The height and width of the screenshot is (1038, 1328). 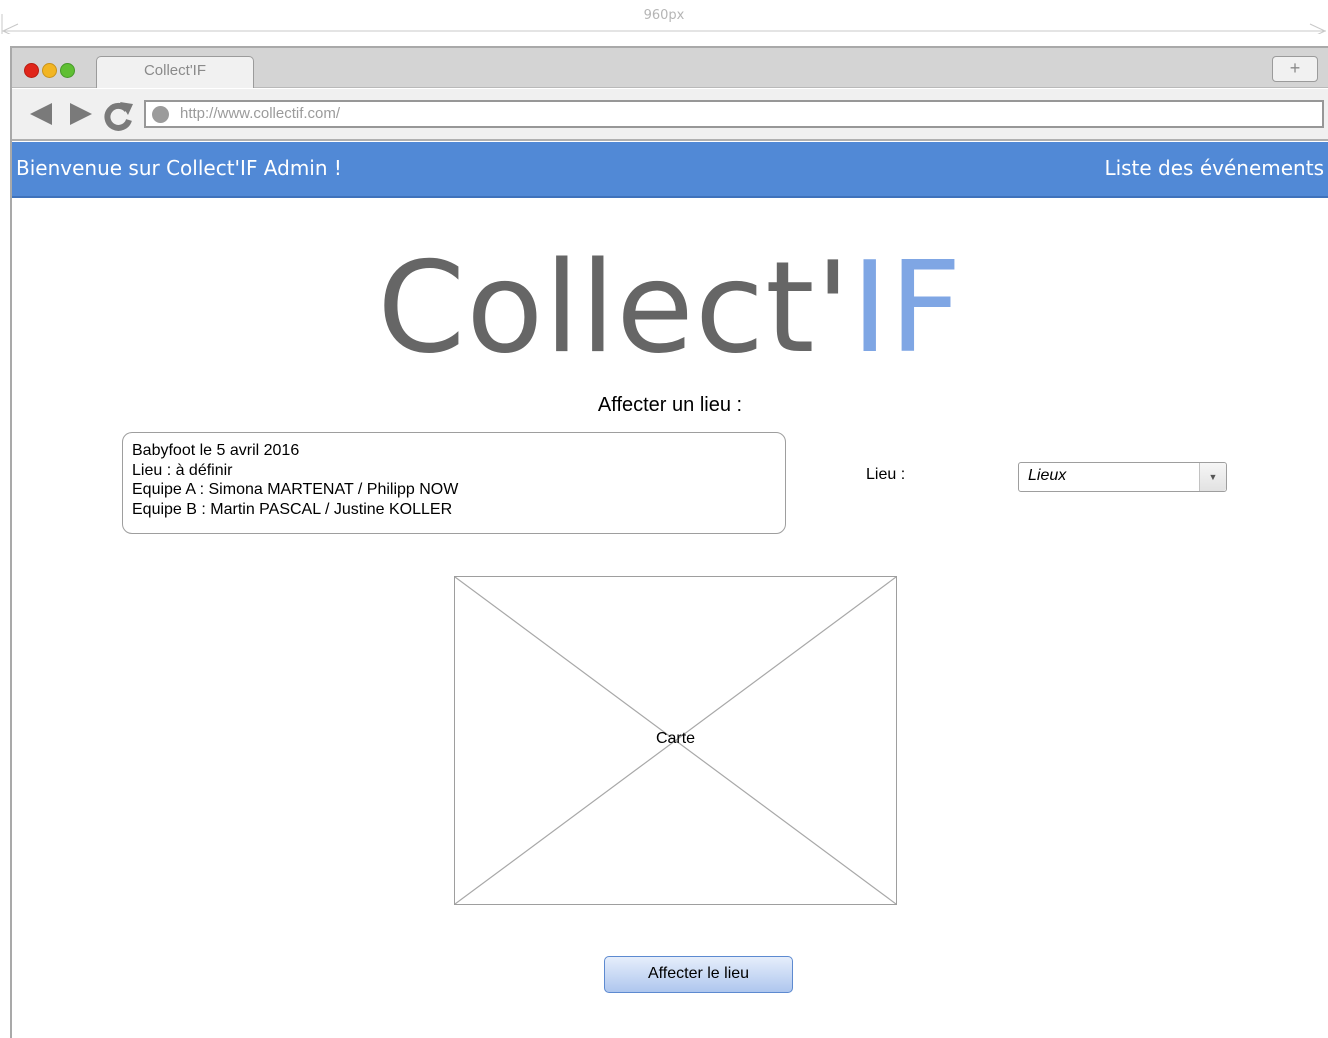 What do you see at coordinates (614, 307) in the screenshot?
I see `logo-main-text: Collect'` at bounding box center [614, 307].